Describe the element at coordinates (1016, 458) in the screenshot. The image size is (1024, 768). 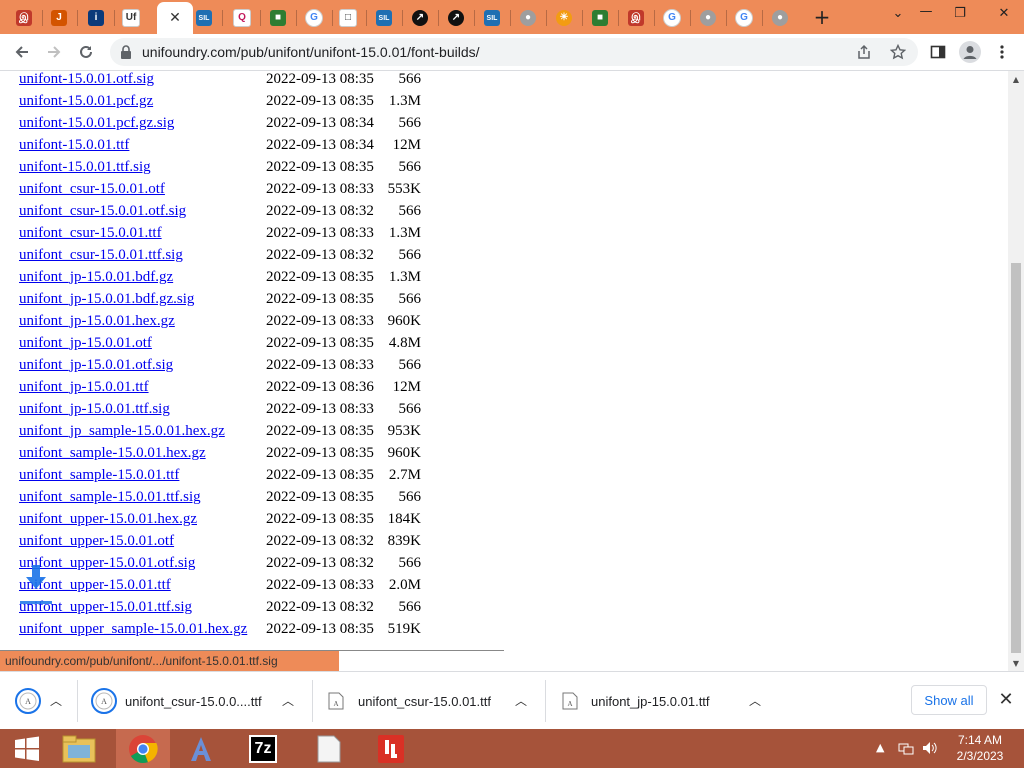
I see `scroll-thumb` at that location.